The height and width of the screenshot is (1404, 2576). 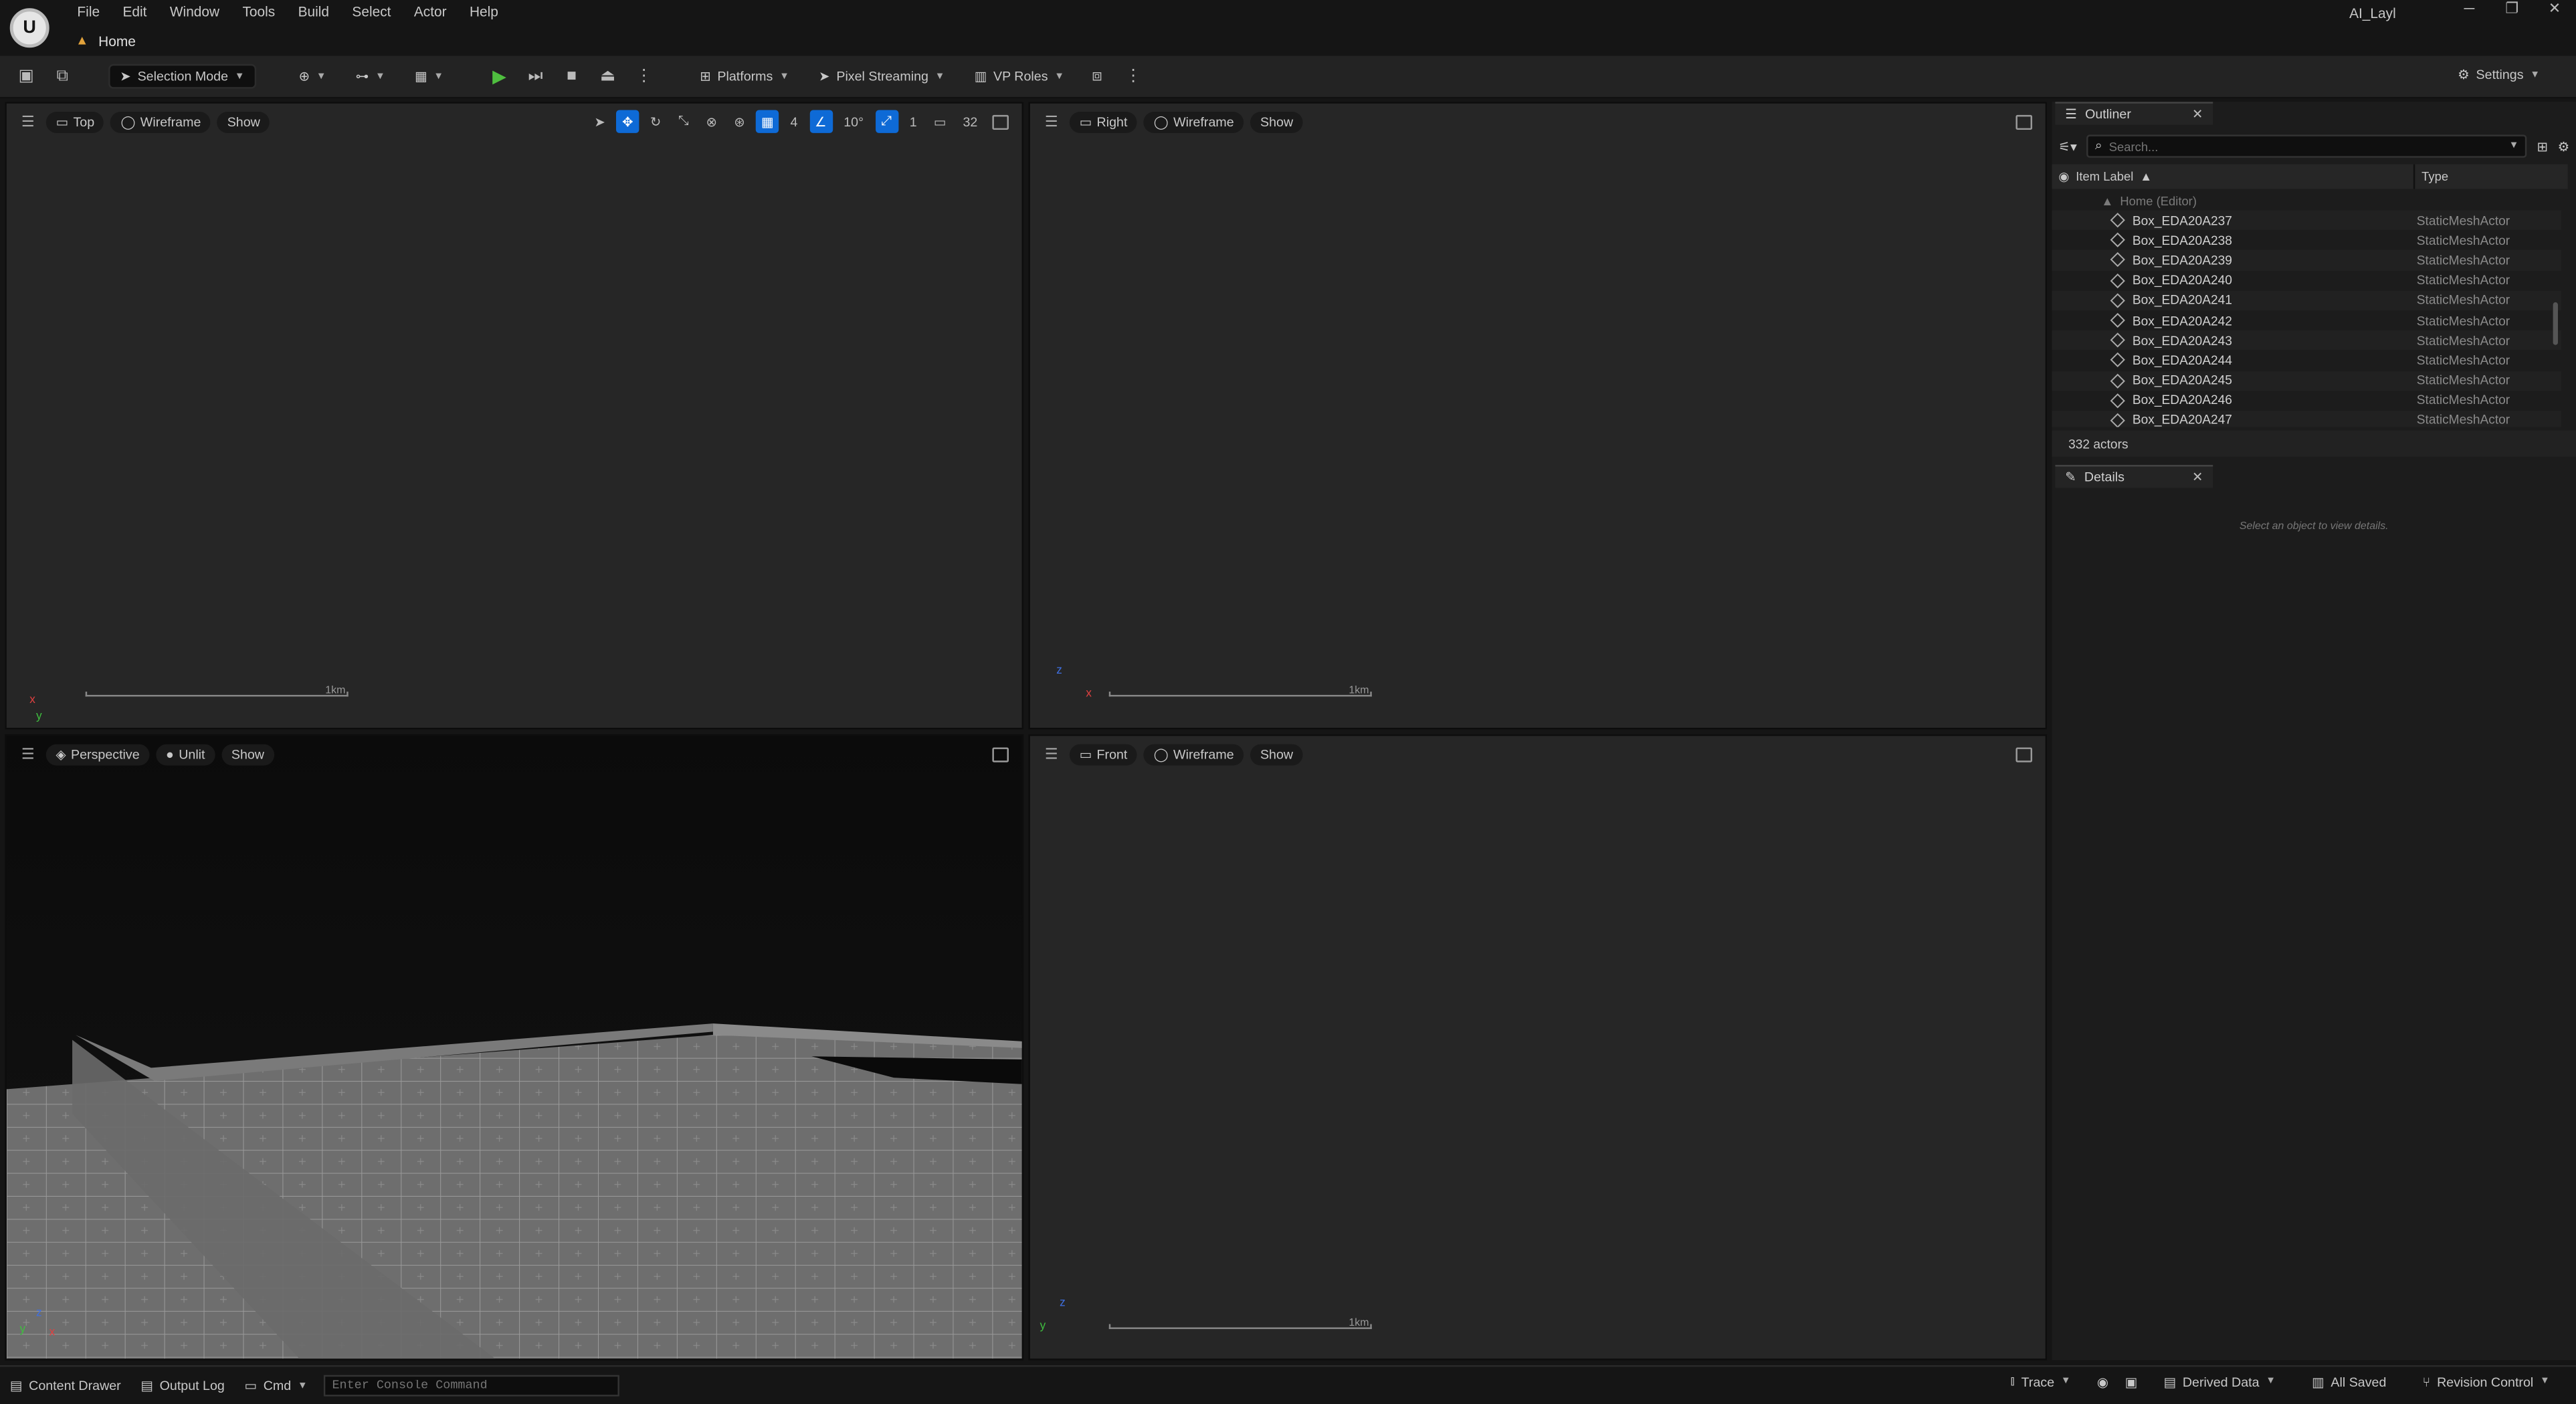 I want to click on cinematics-button: ▦ ▼, so click(x=429, y=76).